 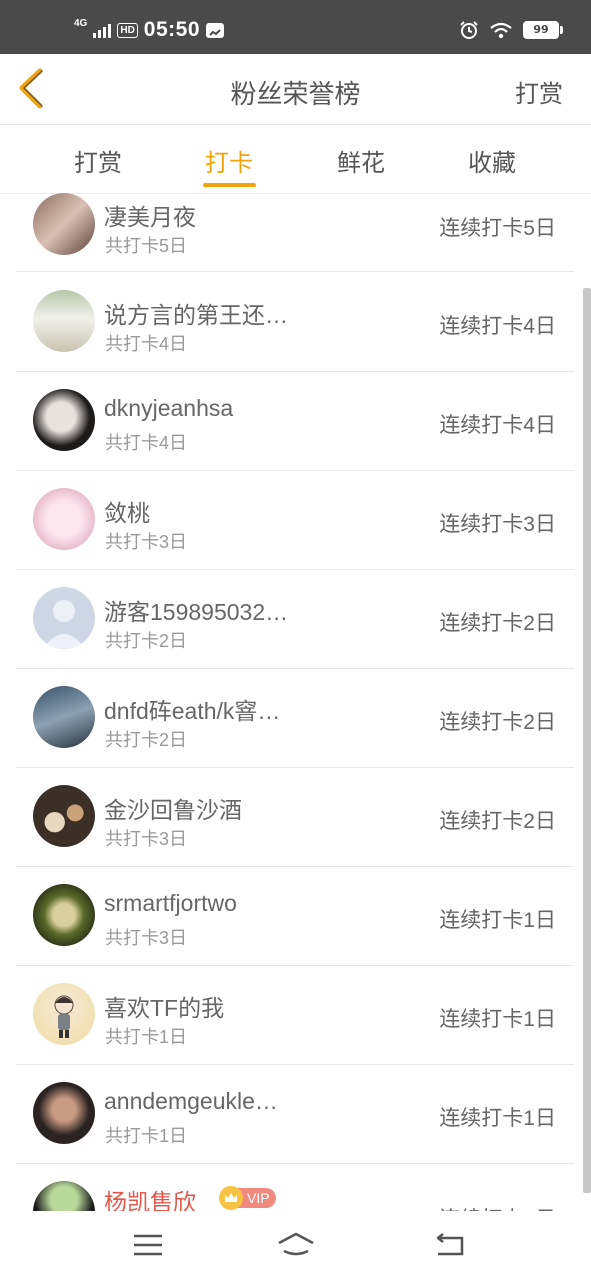 What do you see at coordinates (164, 1008) in the screenshot?
I see `fan-name: 喜欢TF的我` at bounding box center [164, 1008].